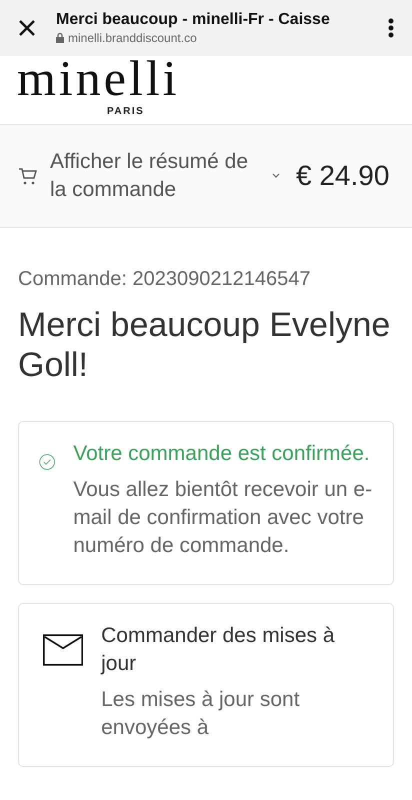 The image size is (412, 800). What do you see at coordinates (165, 279) in the screenshot?
I see `order-number: Commande: 2023090212146547` at bounding box center [165, 279].